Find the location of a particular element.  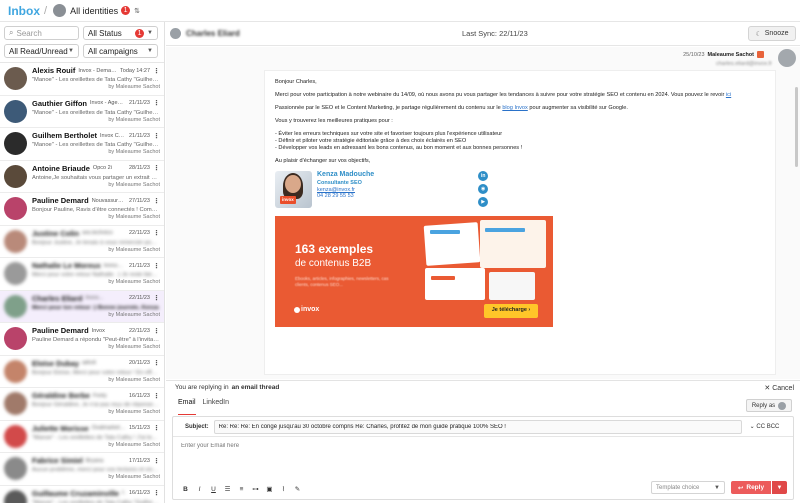

blog-link: blog Invox is located at coordinates (515, 108).